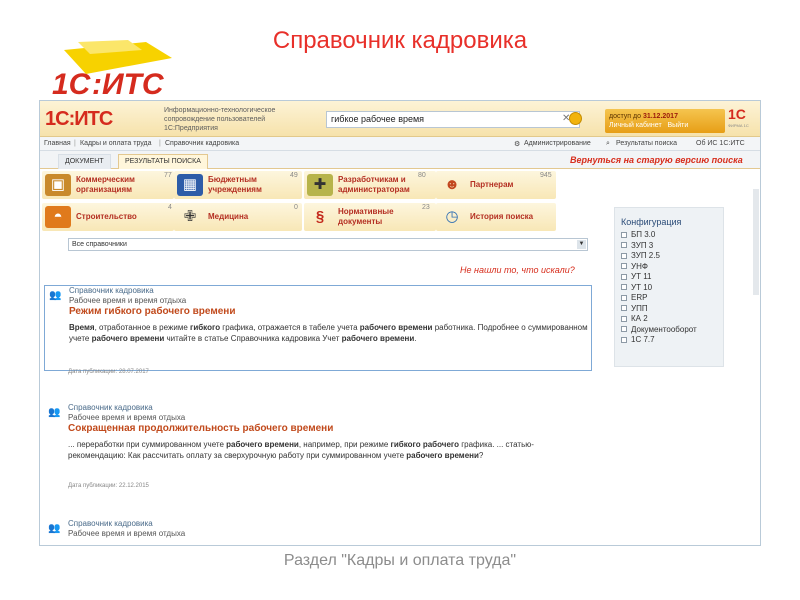 Image resolution: width=800 pixels, height=600 pixels. I want to click on snippet-run: ., so click(415, 338).